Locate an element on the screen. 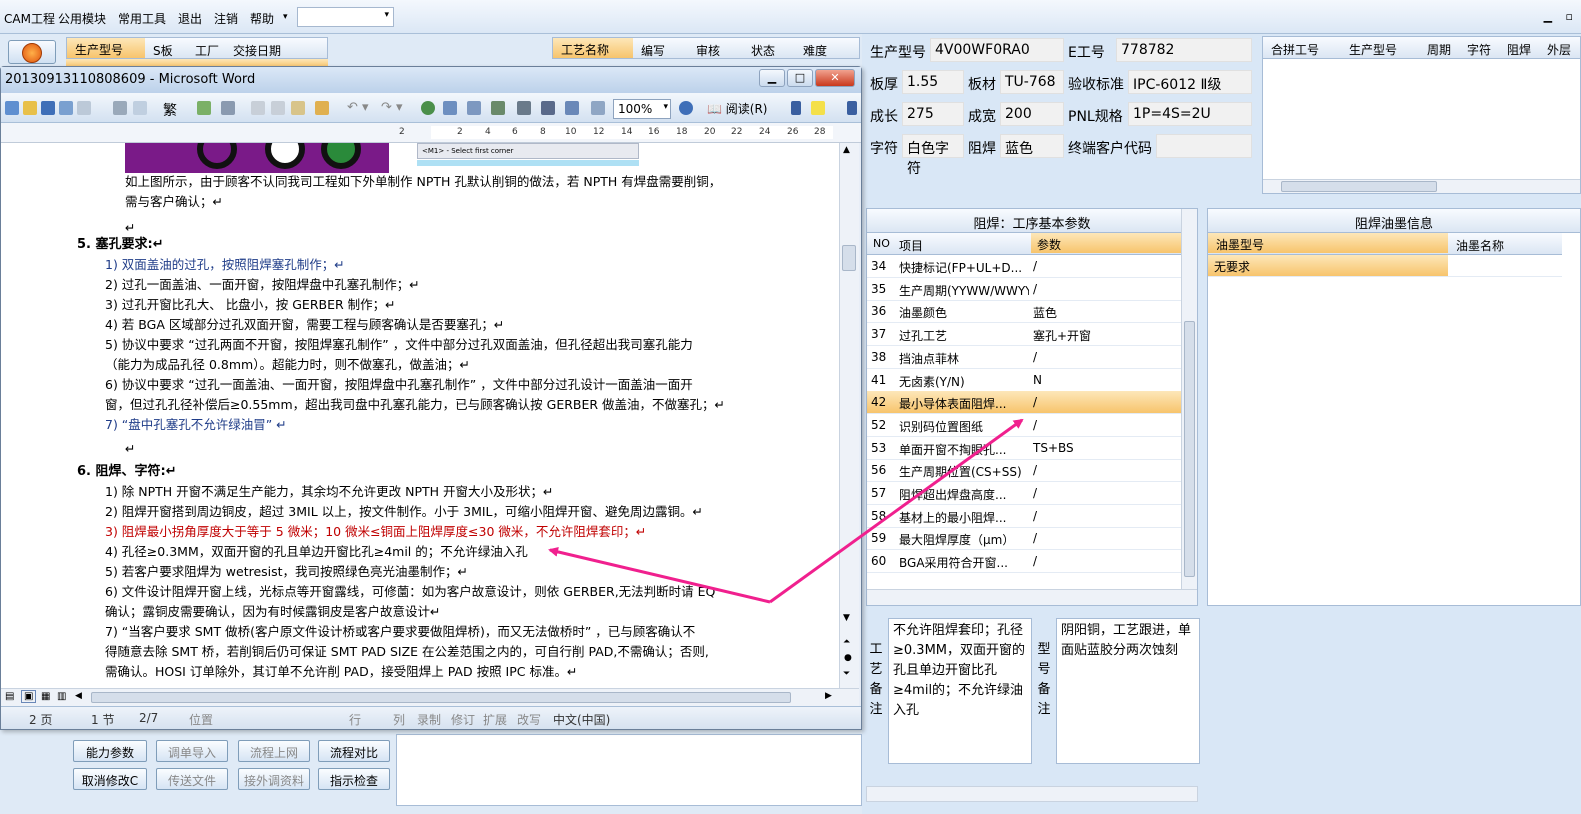 The image size is (1581, 814). copy-icon is located at coordinates (278, 108).